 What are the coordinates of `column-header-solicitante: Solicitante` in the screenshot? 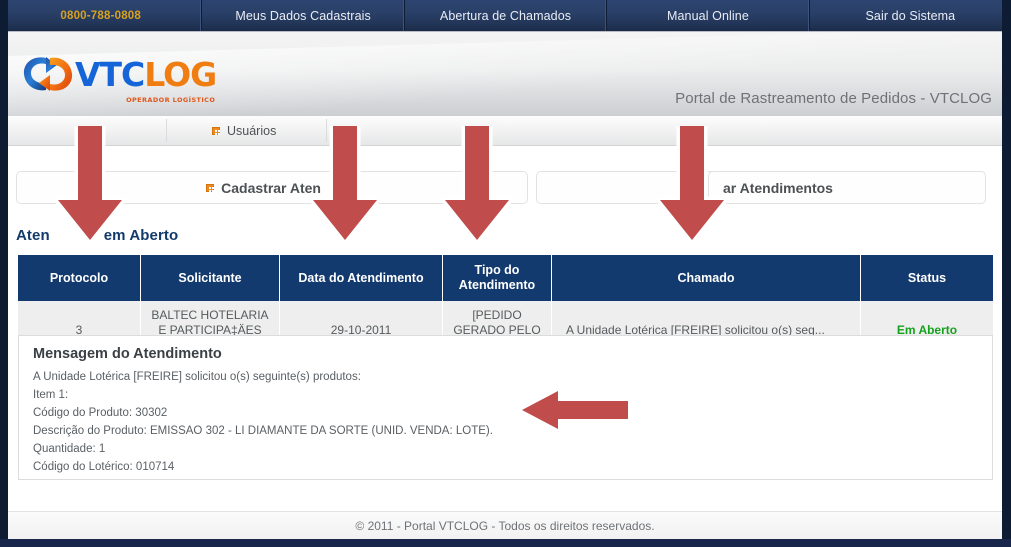 It's located at (210, 278).